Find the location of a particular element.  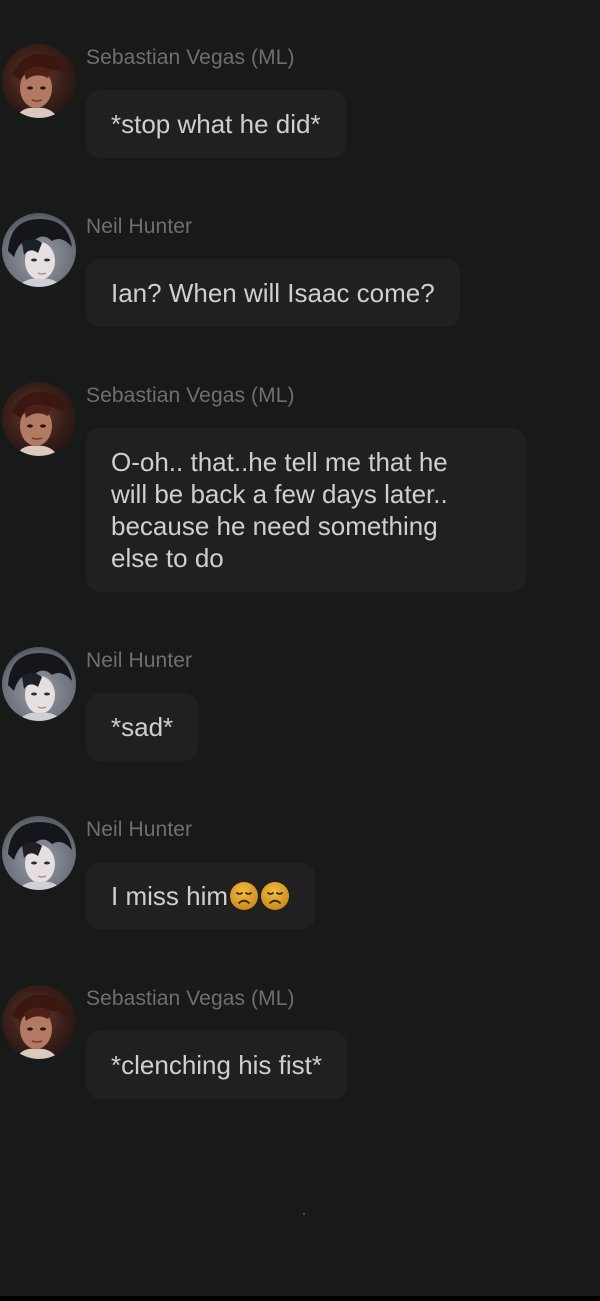

message-bubble: *stop what he did* is located at coordinates (216, 124).